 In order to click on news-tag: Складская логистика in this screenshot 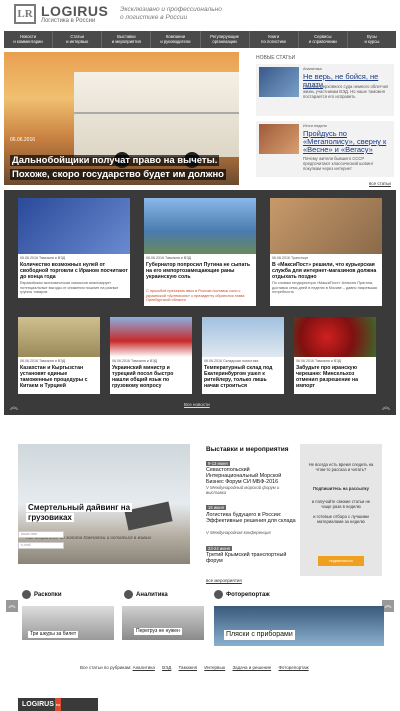, I will do `click(240, 361)`.